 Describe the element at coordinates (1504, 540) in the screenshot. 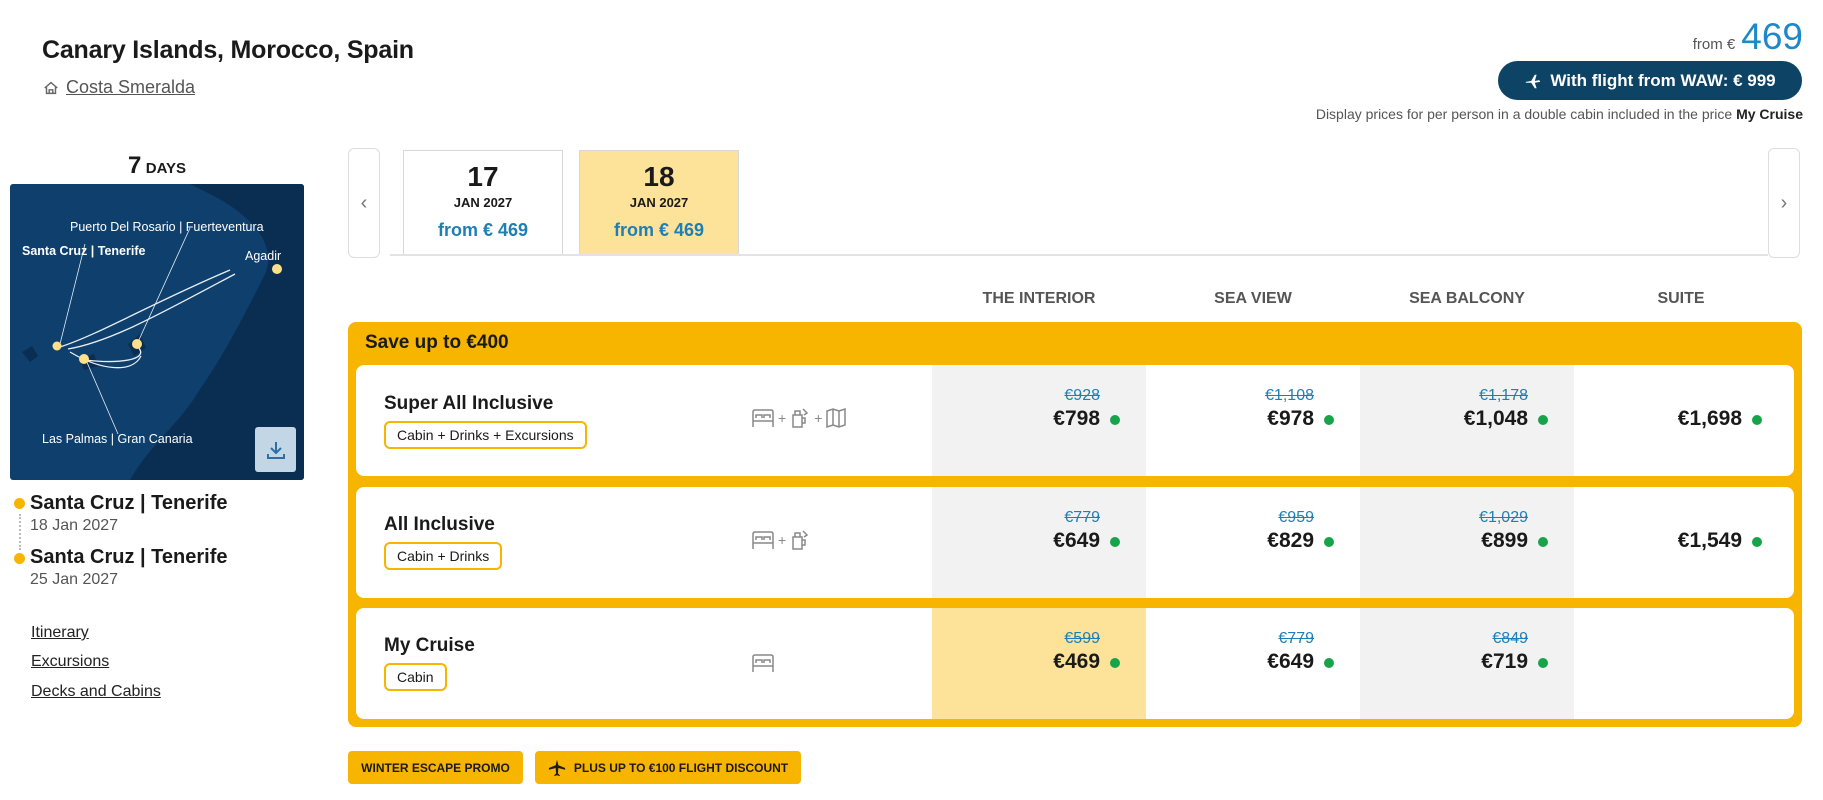

I see `current-price: €899` at that location.